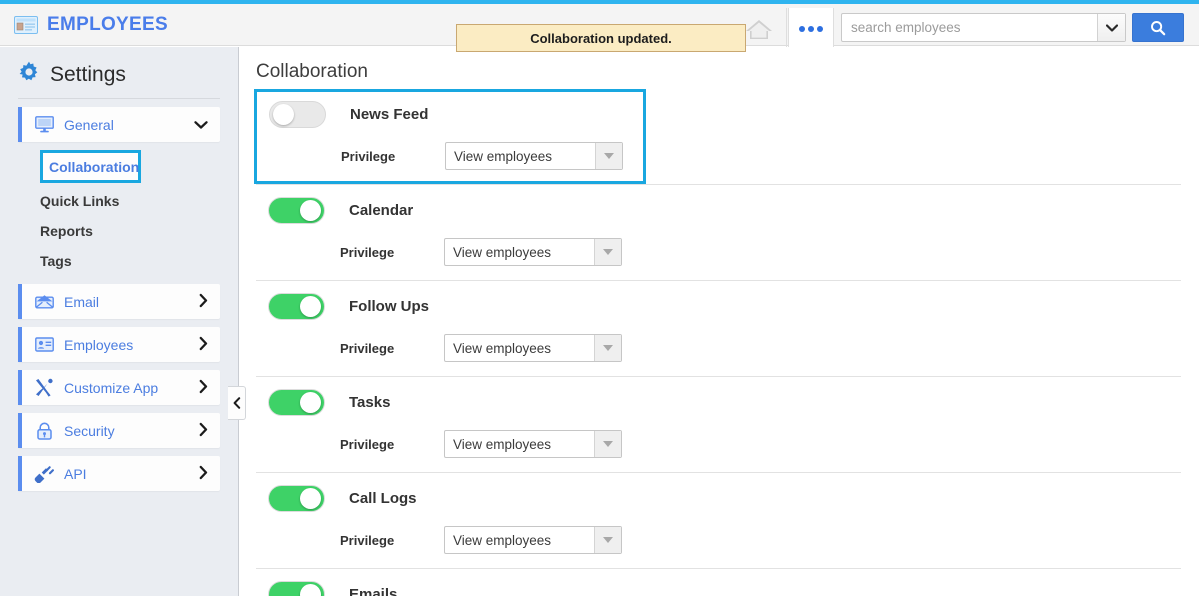  I want to click on page-title: Collaboration, so click(312, 71).